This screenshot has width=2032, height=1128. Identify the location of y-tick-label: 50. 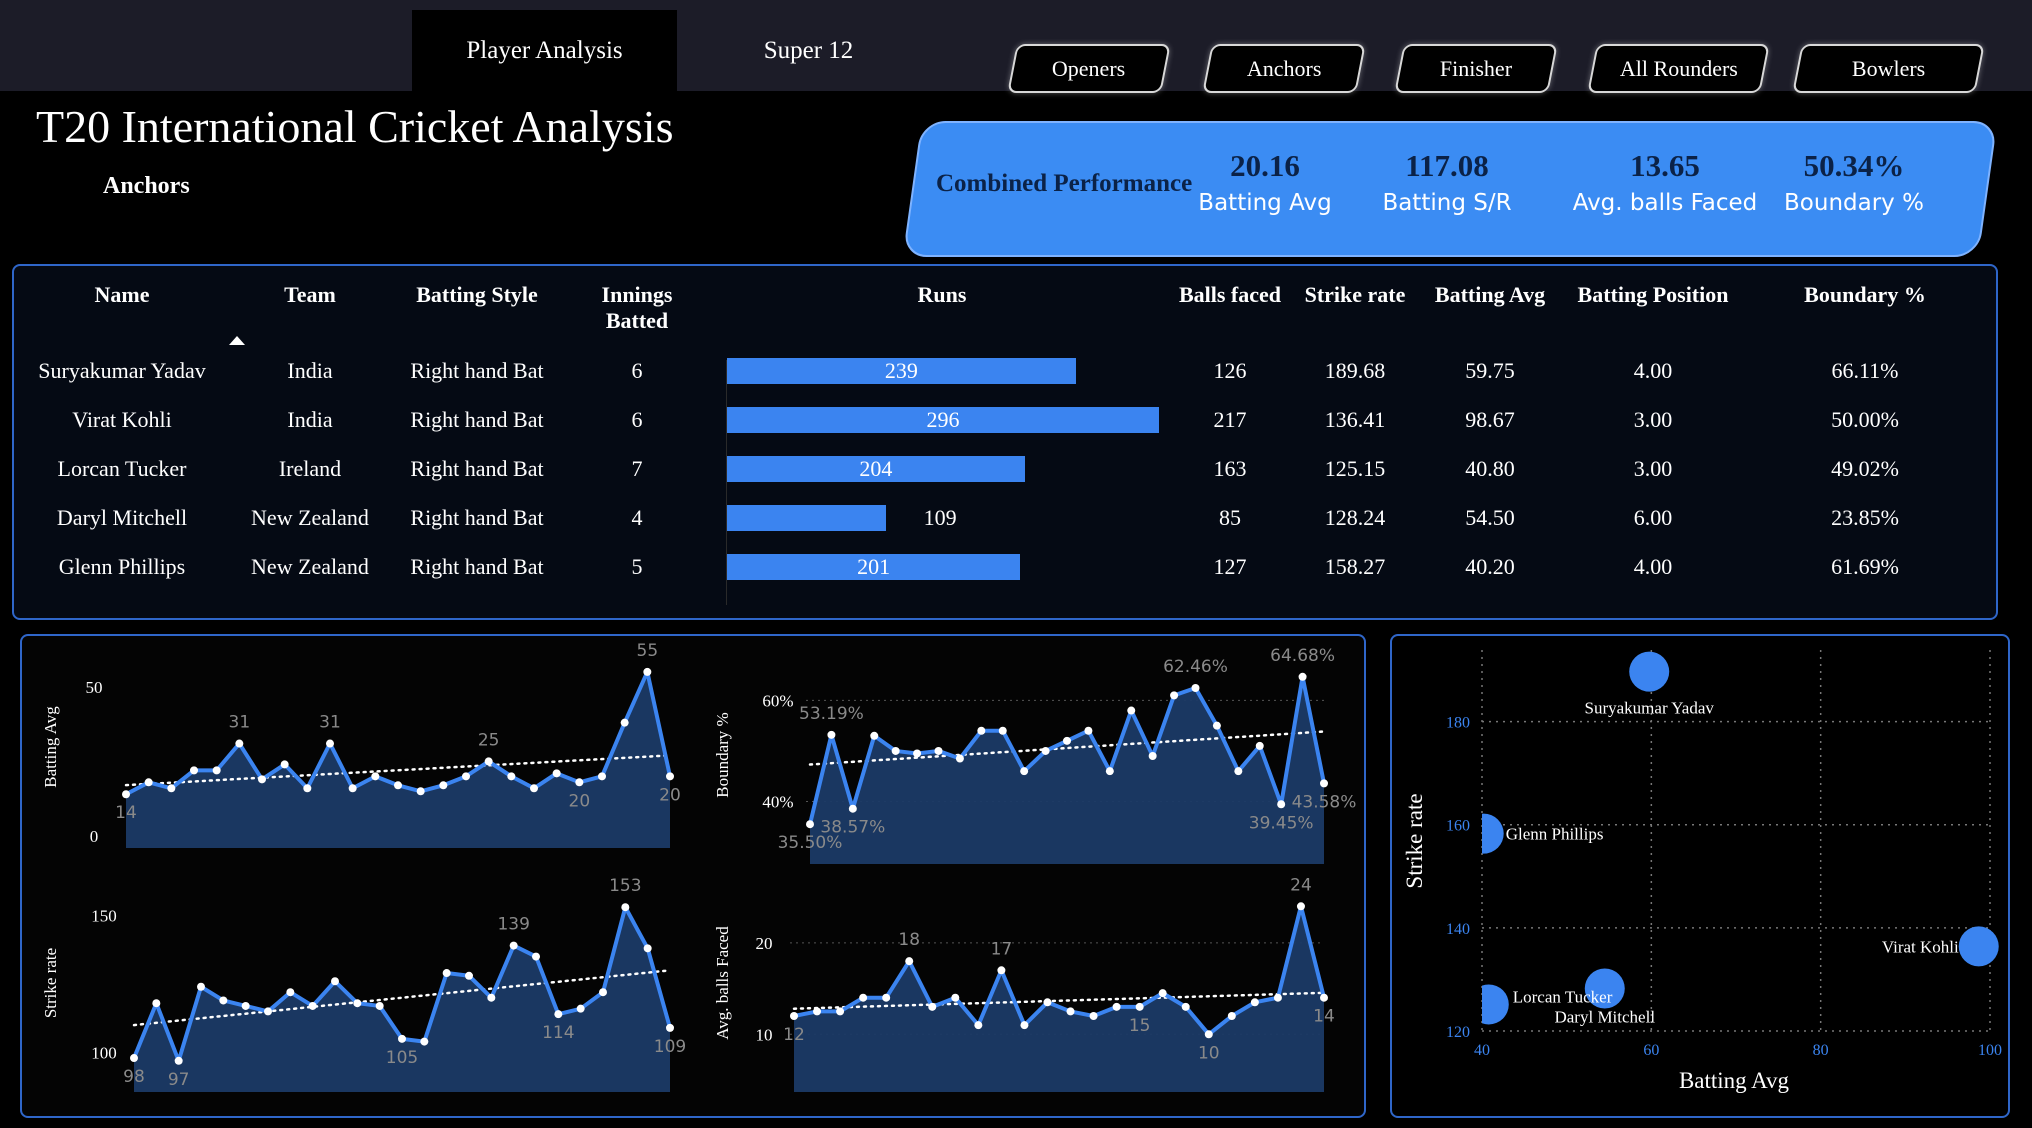
(94, 687).